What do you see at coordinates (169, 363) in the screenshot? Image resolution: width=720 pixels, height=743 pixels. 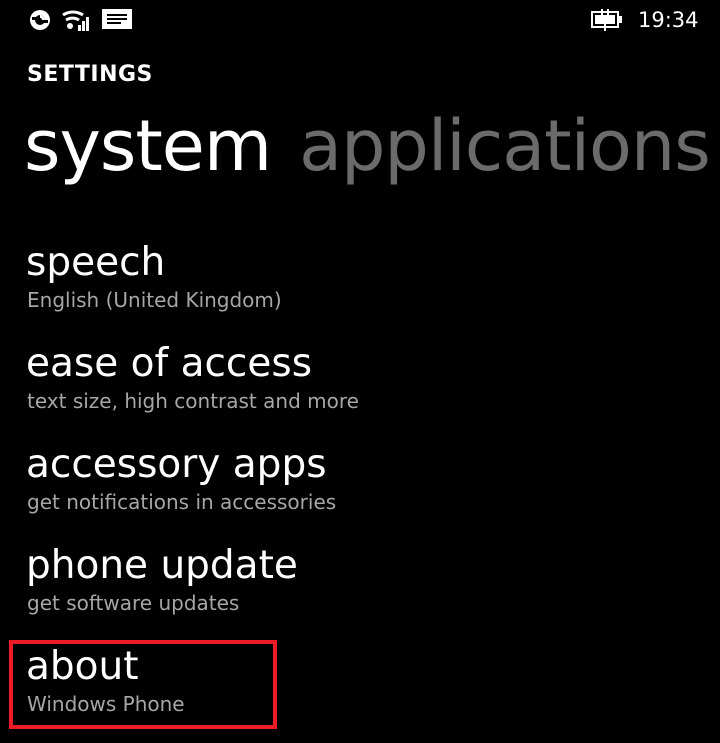 I see `list-item-title: ease of access` at bounding box center [169, 363].